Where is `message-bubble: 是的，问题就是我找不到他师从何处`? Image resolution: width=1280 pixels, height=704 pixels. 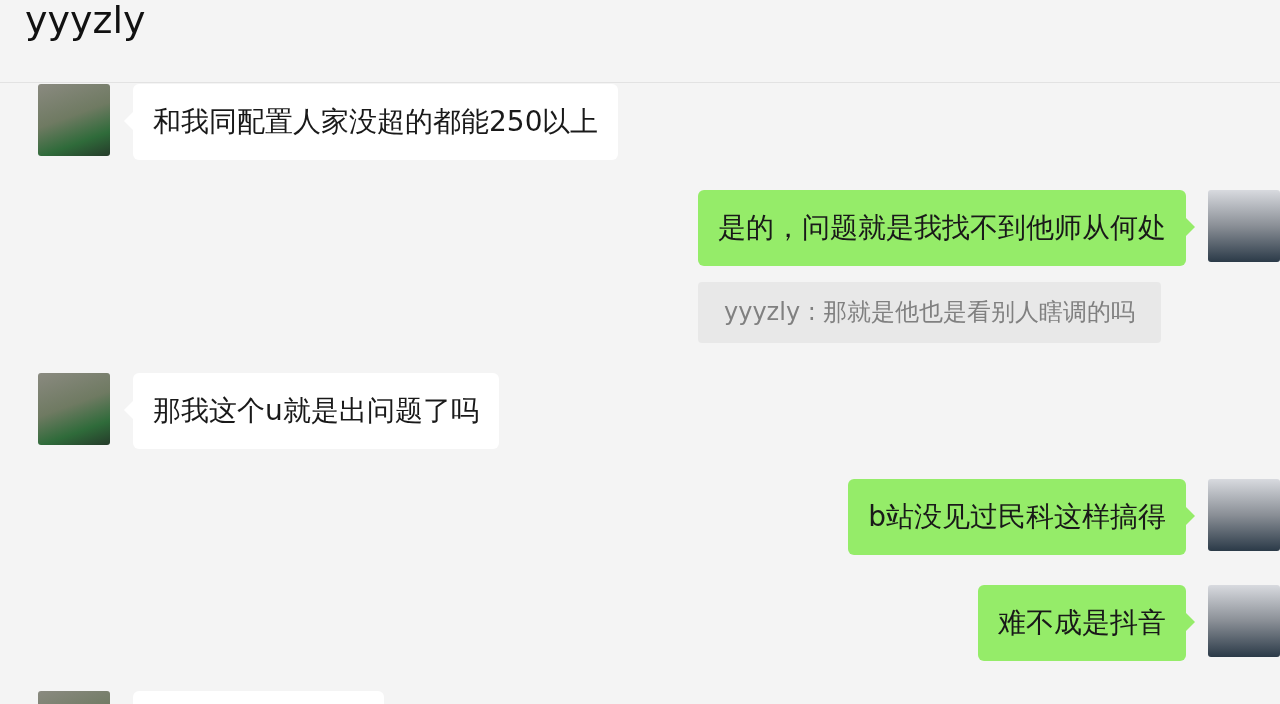
message-bubble: 是的，问题就是我找不到他师从何处 is located at coordinates (942, 228).